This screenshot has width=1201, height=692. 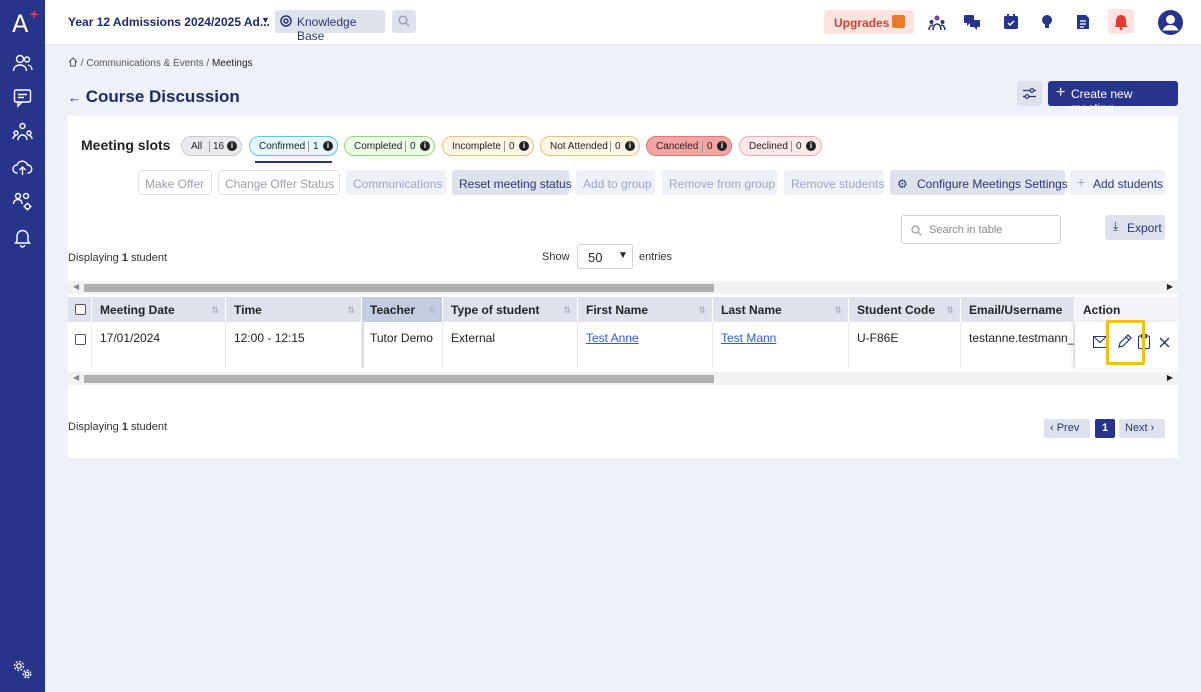 What do you see at coordinates (25, 22) in the screenshot?
I see `app-logo: A +` at bounding box center [25, 22].